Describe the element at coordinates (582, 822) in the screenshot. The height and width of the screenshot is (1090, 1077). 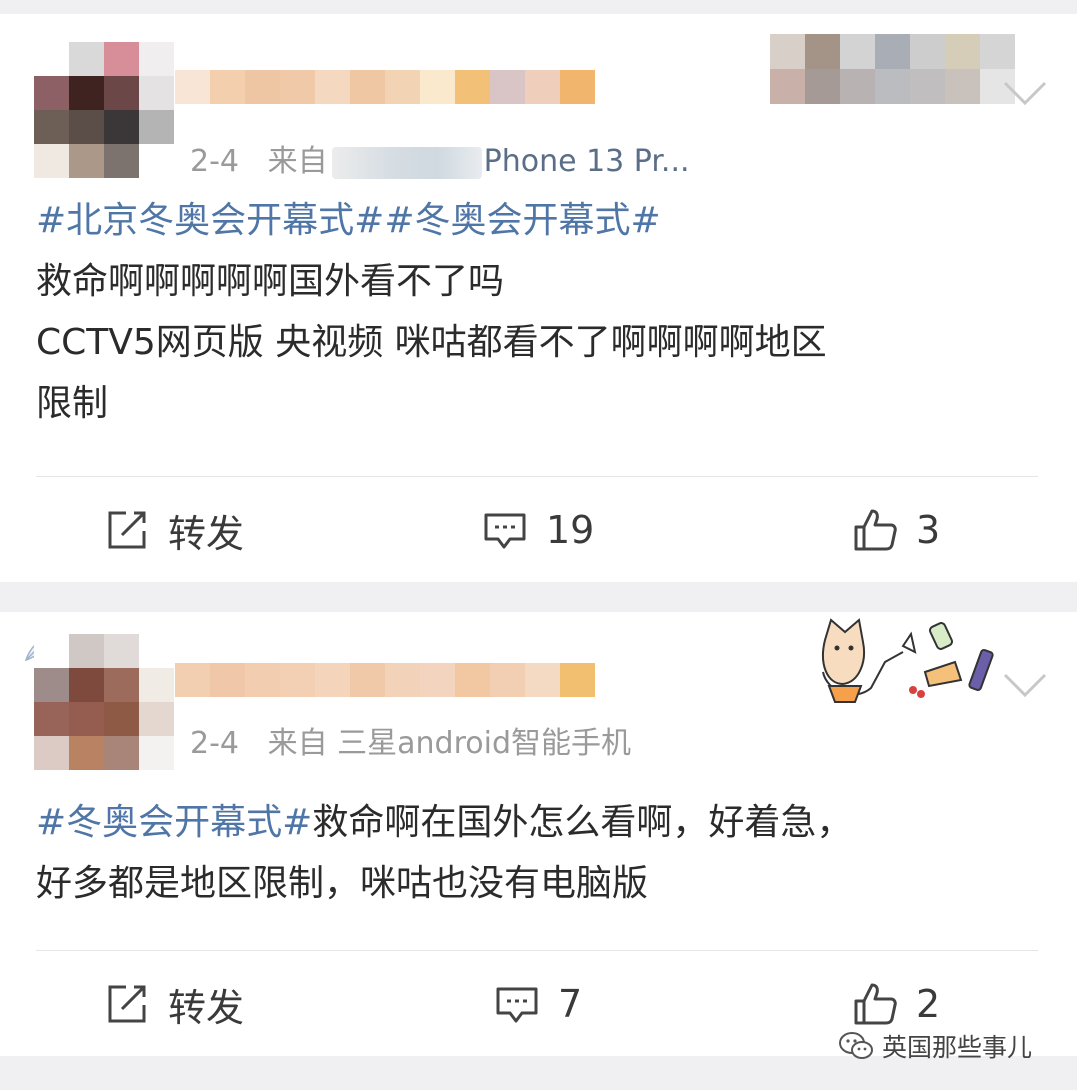
I see `post-text-line: 救命啊在国外怎么看啊，好着急，` at that location.